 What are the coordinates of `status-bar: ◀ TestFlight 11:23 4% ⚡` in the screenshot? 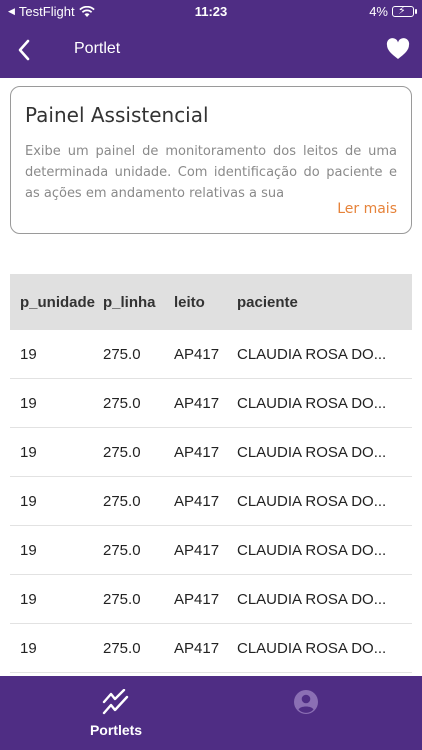 It's located at (211, 12).